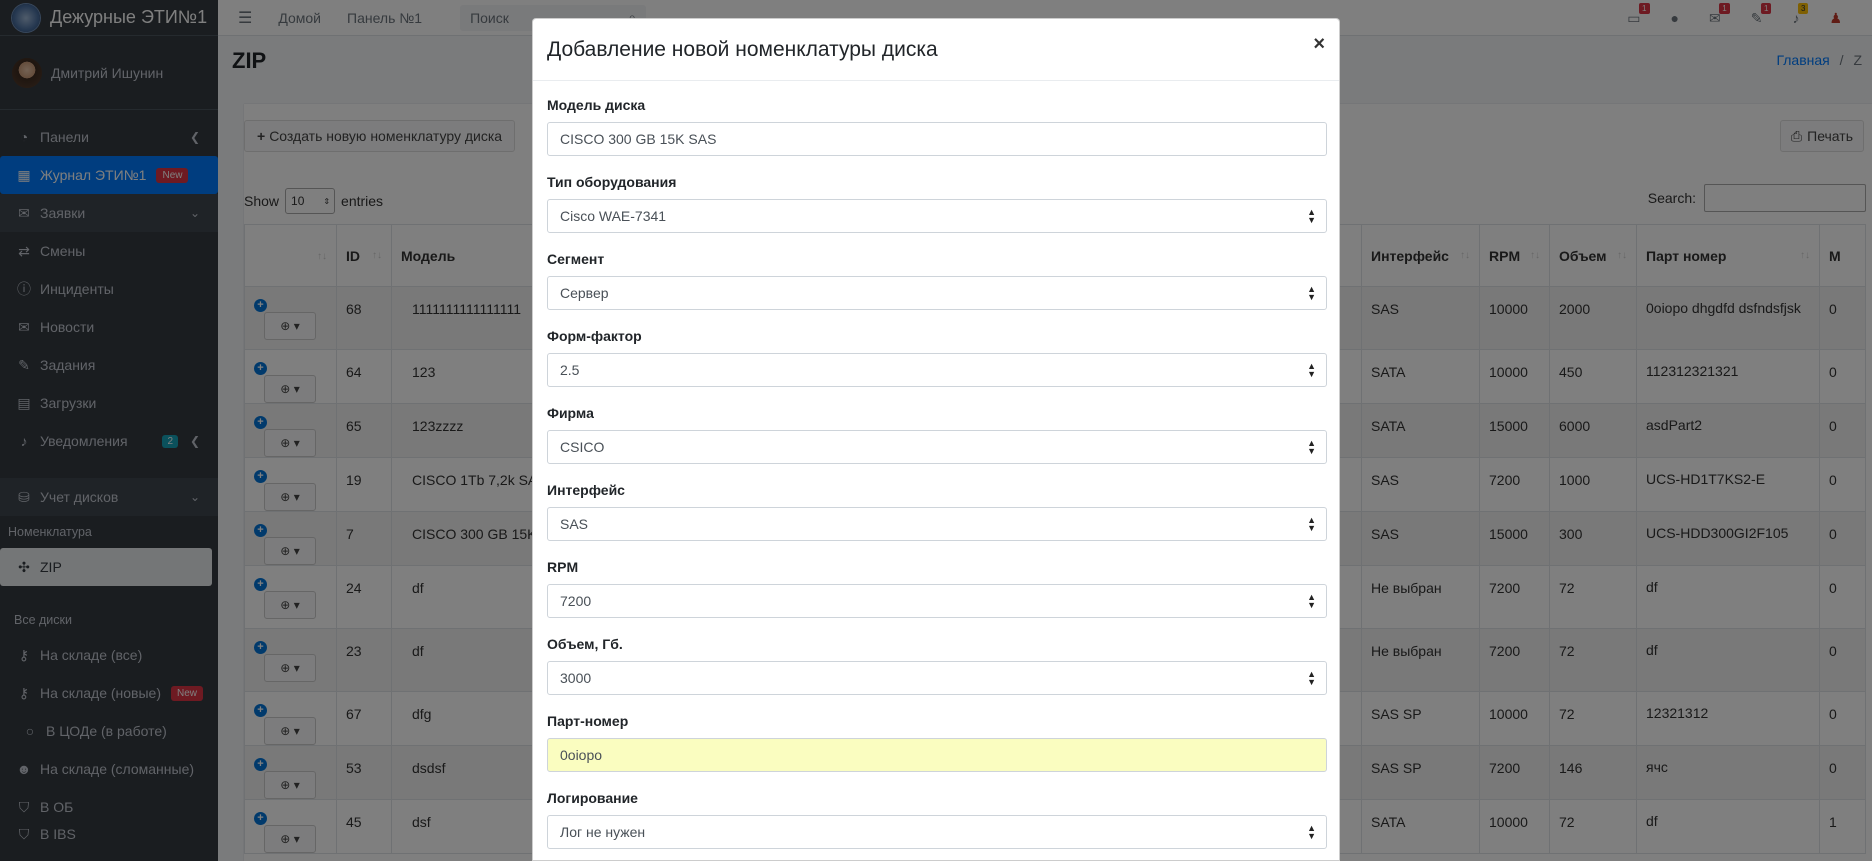 The image size is (1872, 861). I want to click on model-input: CISCO 300 GB 15K SAS, so click(937, 139).